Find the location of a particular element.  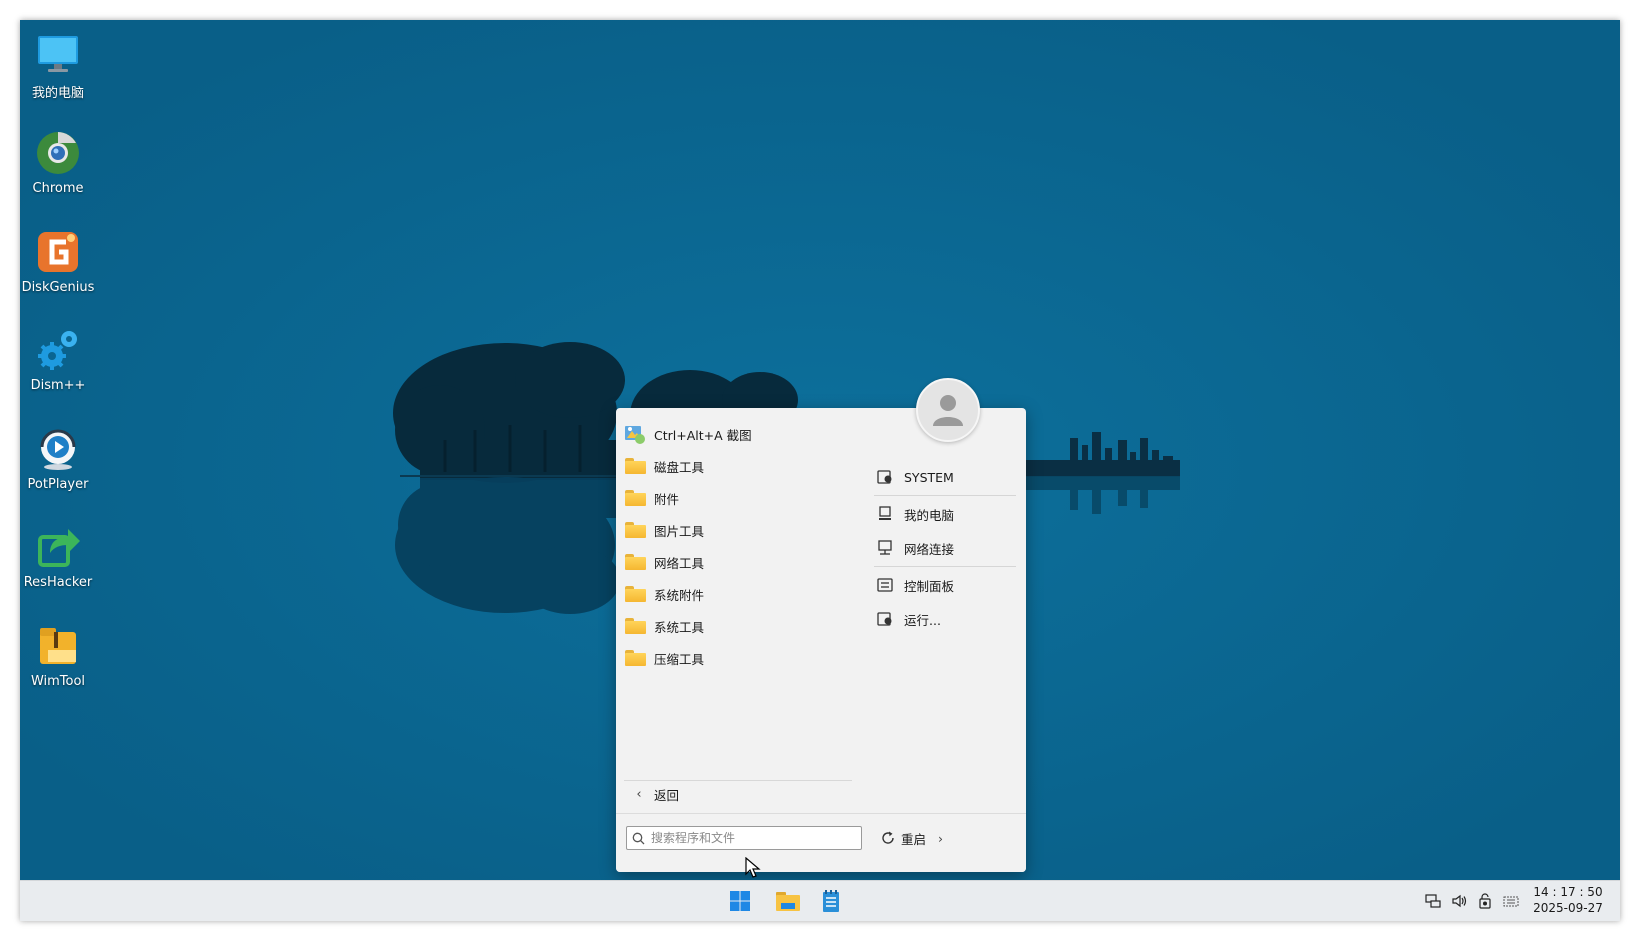

mouse-cursor-icon is located at coordinates (753, 867).